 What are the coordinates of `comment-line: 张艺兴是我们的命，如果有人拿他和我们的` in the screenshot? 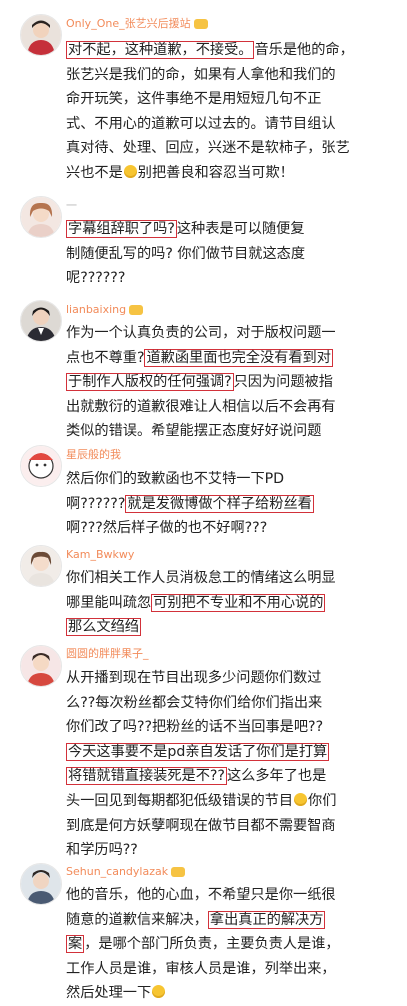 It's located at (231, 75).